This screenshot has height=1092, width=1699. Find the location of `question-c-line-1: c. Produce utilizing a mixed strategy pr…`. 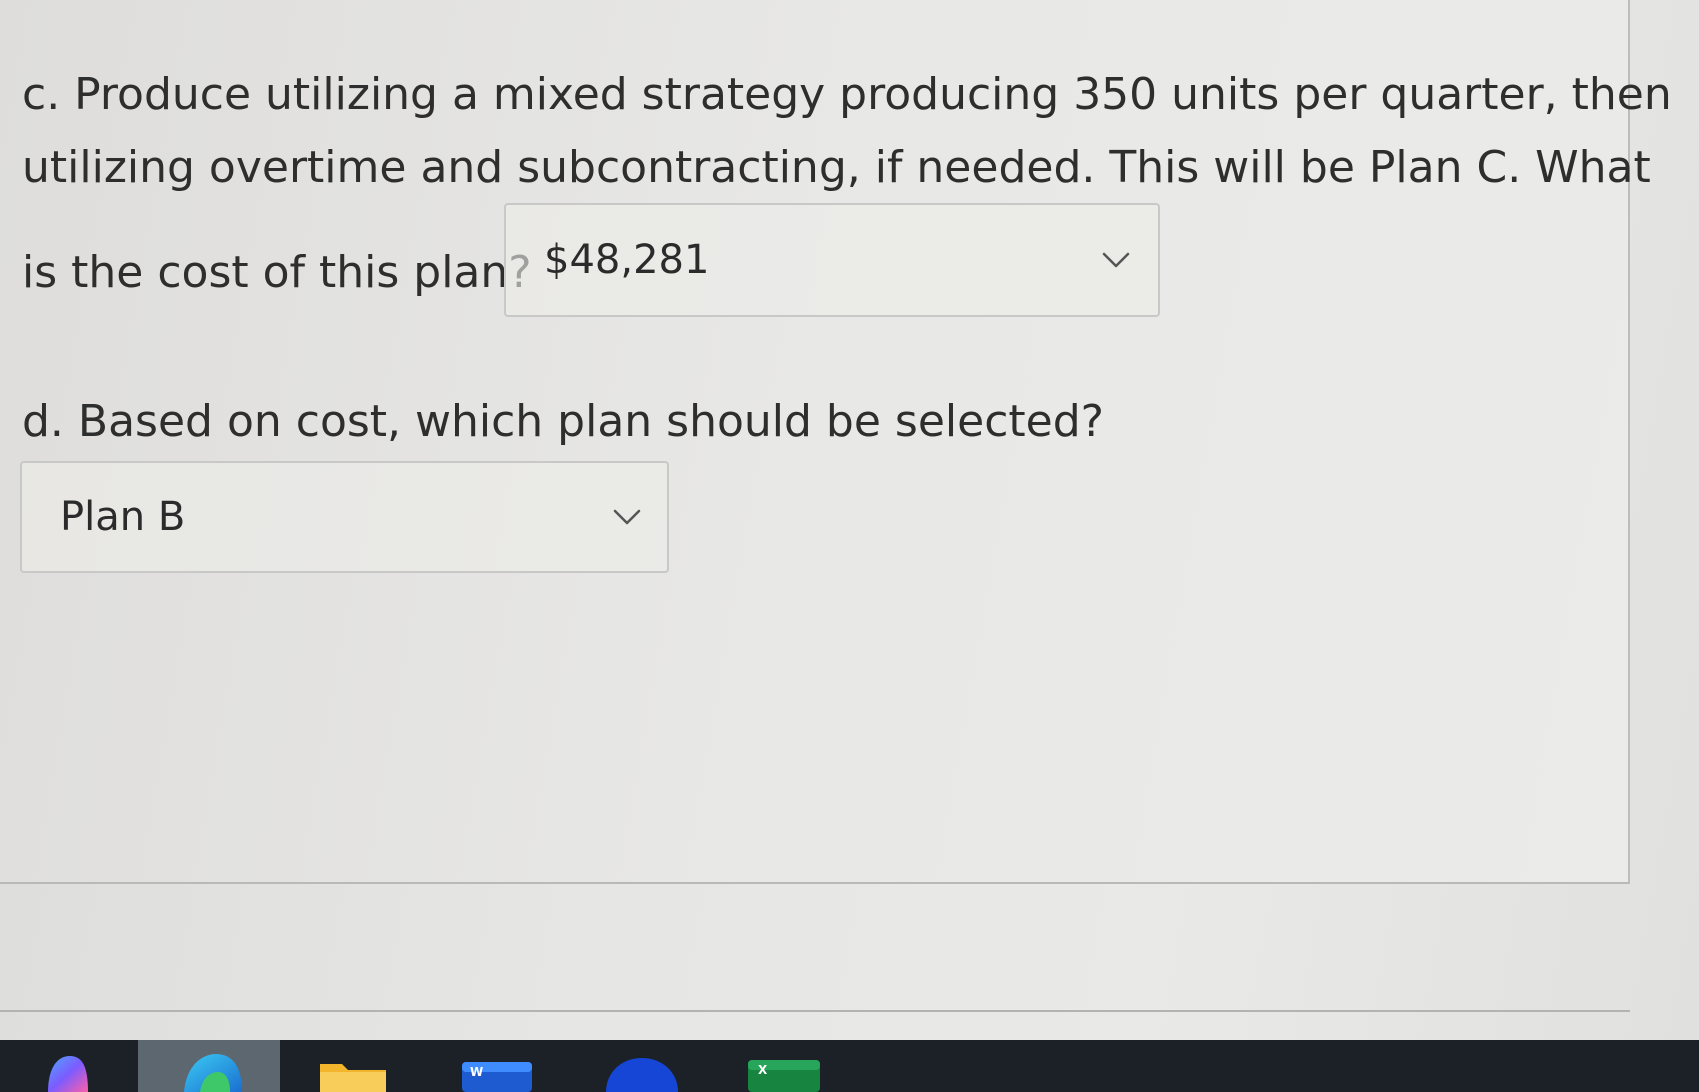

question-c-line-1: c. Produce utilizing a mixed strategy pr… is located at coordinates (847, 94).